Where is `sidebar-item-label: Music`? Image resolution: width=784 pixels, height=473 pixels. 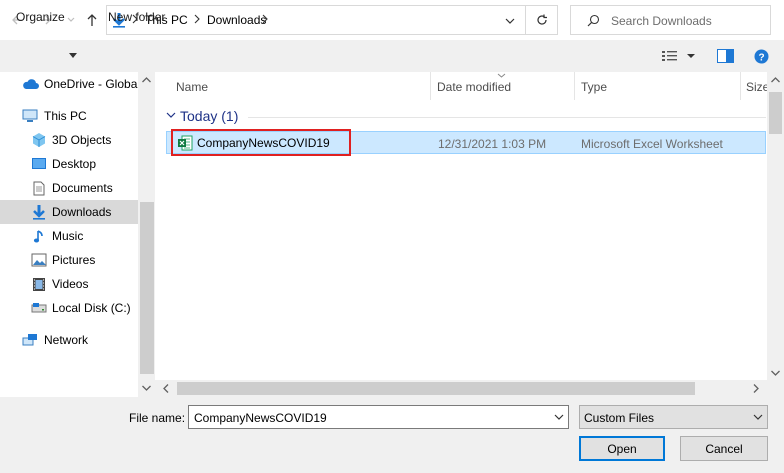 sidebar-item-label: Music is located at coordinates (68, 236).